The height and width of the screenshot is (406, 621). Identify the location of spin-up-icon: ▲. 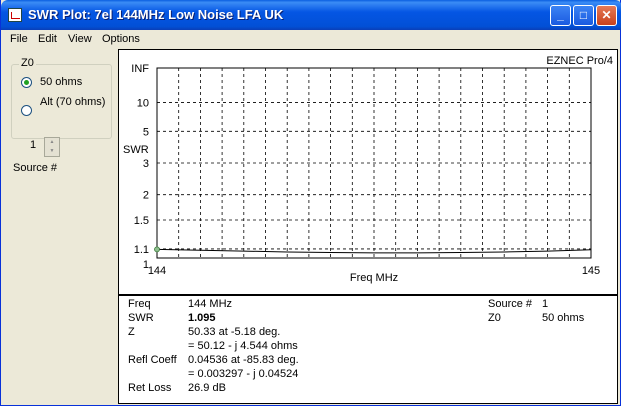
(52, 142).